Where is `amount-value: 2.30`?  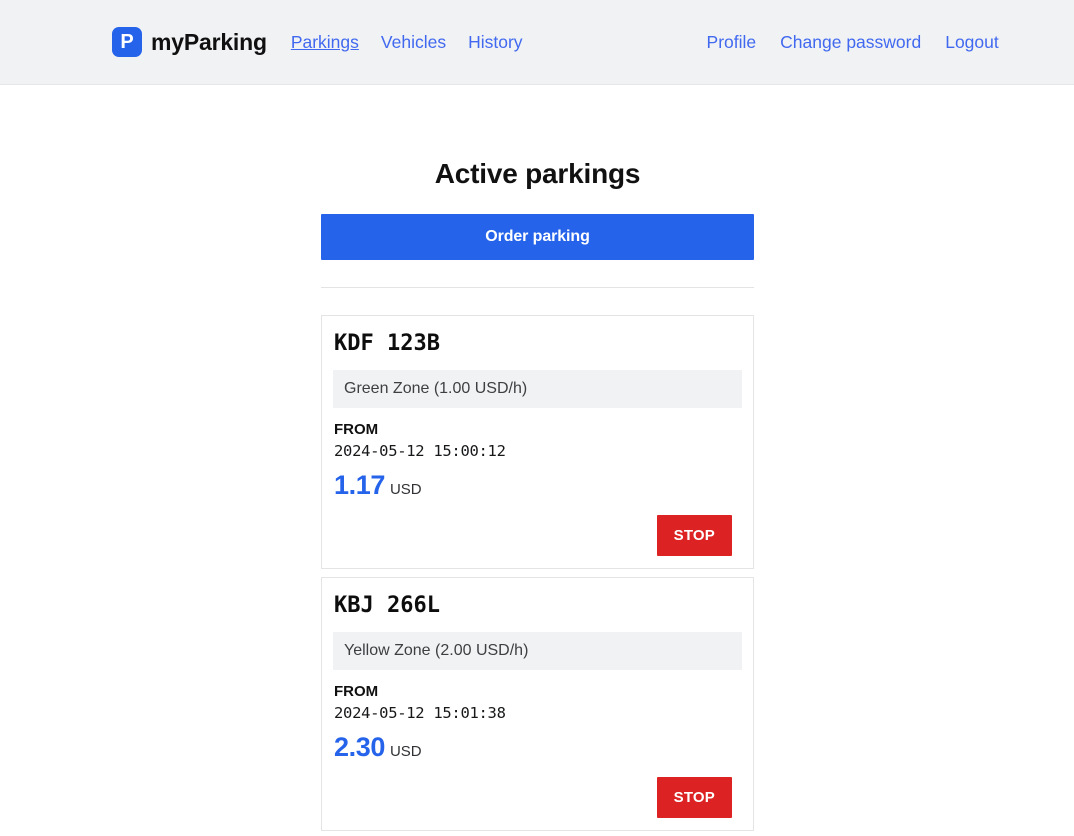
amount-value: 2.30 is located at coordinates (359, 747).